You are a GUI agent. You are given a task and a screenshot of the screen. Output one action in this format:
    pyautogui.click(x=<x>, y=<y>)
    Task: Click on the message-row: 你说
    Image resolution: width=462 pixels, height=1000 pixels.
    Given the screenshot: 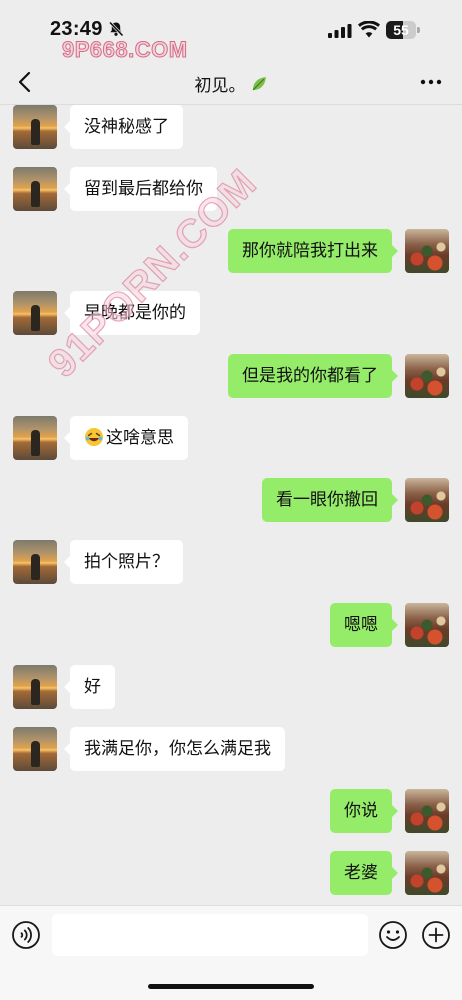 What is the action you would take?
    pyautogui.click(x=231, y=811)
    